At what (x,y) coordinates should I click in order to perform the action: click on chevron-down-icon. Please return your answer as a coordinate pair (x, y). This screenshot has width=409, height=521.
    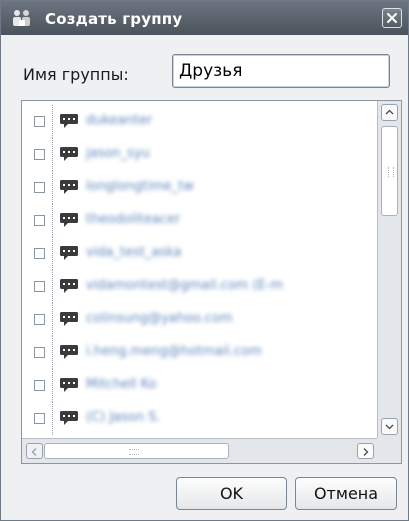
    Looking at the image, I should click on (389, 427).